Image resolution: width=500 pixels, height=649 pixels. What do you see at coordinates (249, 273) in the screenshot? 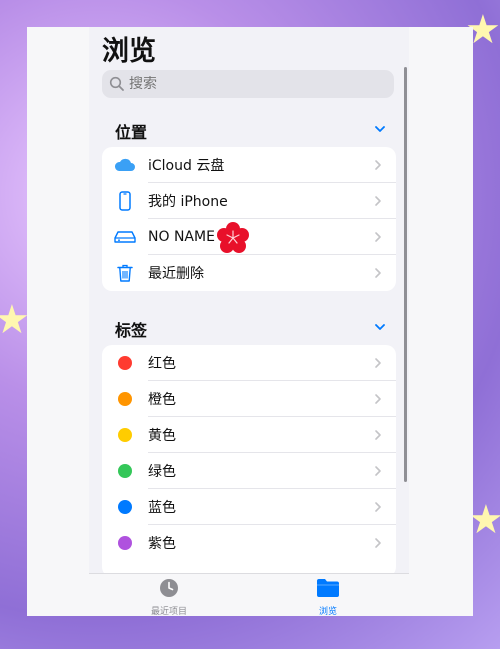
I see `location-item-recently-deleted: 最近删除` at bounding box center [249, 273].